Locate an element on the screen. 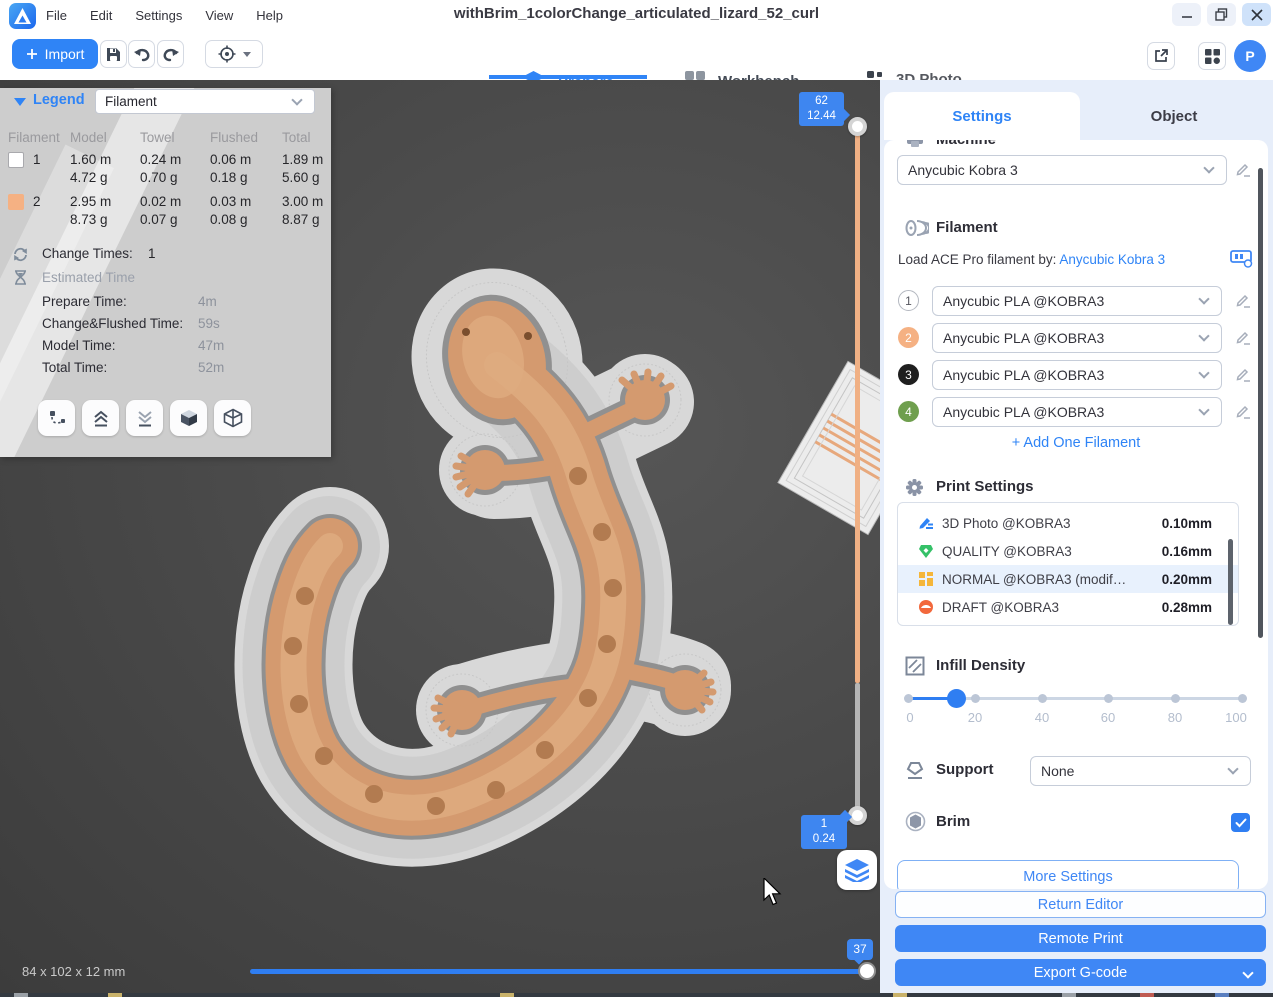 This screenshot has height=997, width=1273. chevrons-down-icon is located at coordinates (144, 419).